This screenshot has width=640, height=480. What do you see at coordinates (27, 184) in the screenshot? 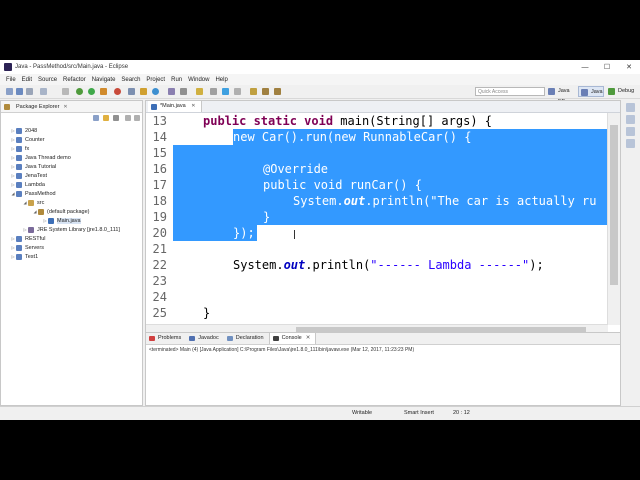
I see `tree-item-lambda: ▷ Lambda` at bounding box center [27, 184].